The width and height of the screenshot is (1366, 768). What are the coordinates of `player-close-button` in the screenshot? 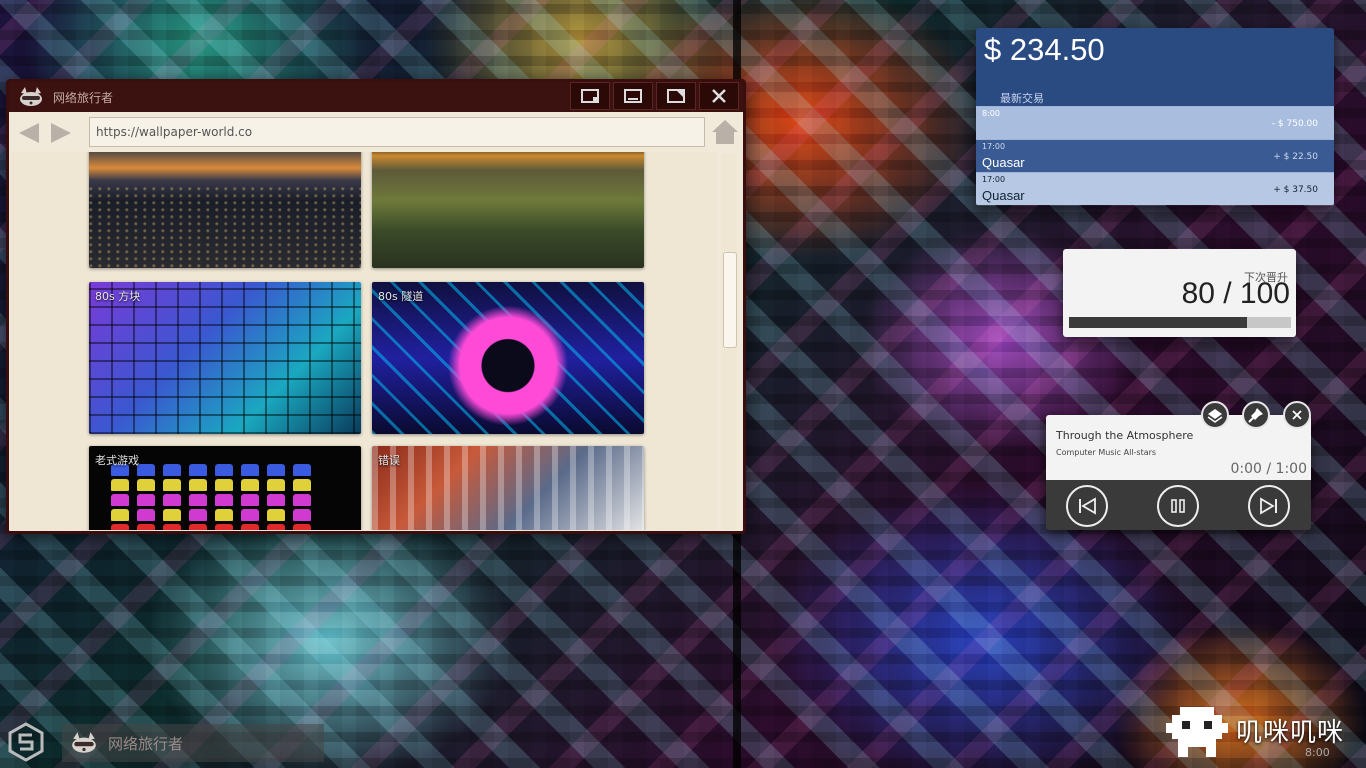 It's located at (1297, 415).